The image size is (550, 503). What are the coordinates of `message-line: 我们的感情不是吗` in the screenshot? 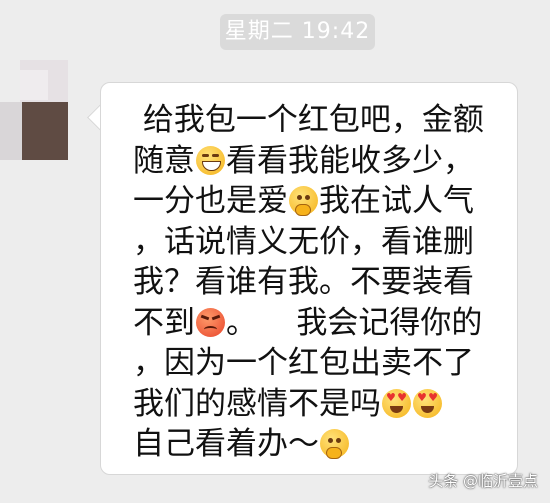 It's located at (320, 404).